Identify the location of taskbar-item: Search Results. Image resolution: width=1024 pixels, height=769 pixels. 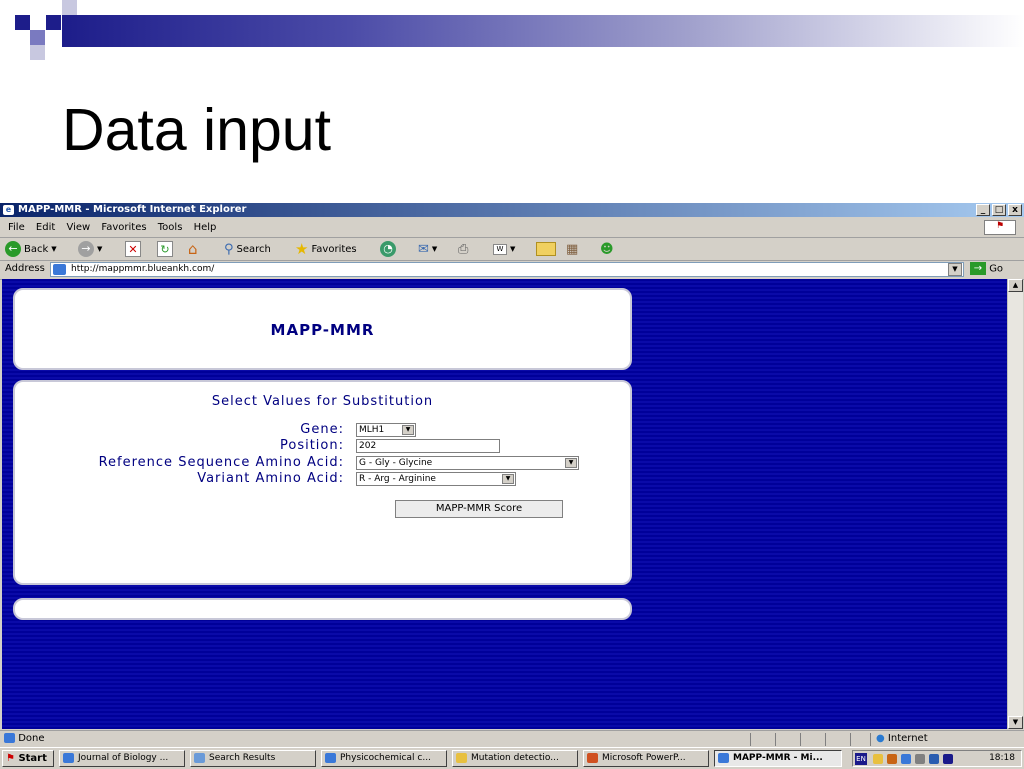
(253, 758).